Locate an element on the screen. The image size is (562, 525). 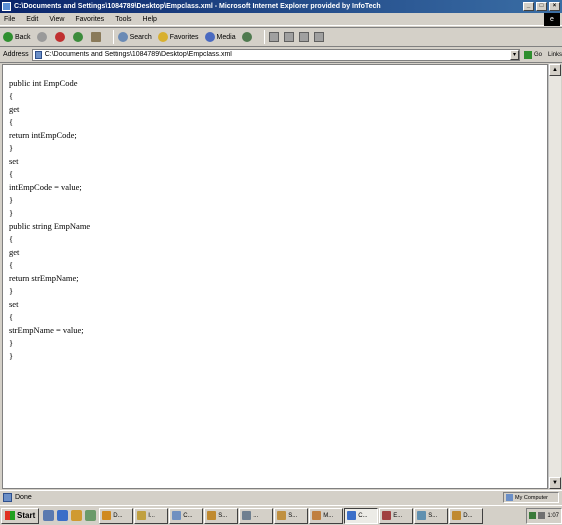
refresh-button is located at coordinates (78, 37).